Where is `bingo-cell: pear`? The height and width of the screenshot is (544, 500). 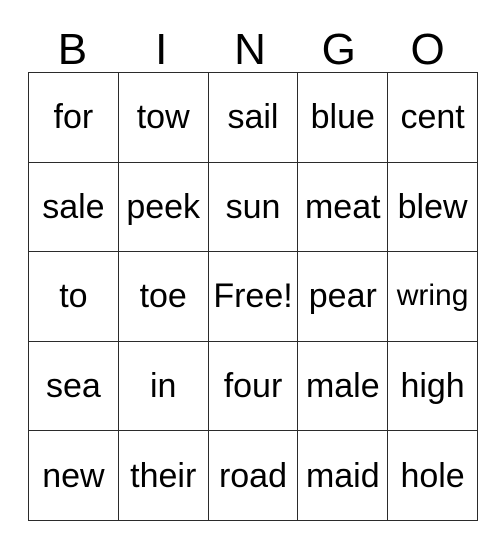
bingo-cell: pear is located at coordinates (343, 296).